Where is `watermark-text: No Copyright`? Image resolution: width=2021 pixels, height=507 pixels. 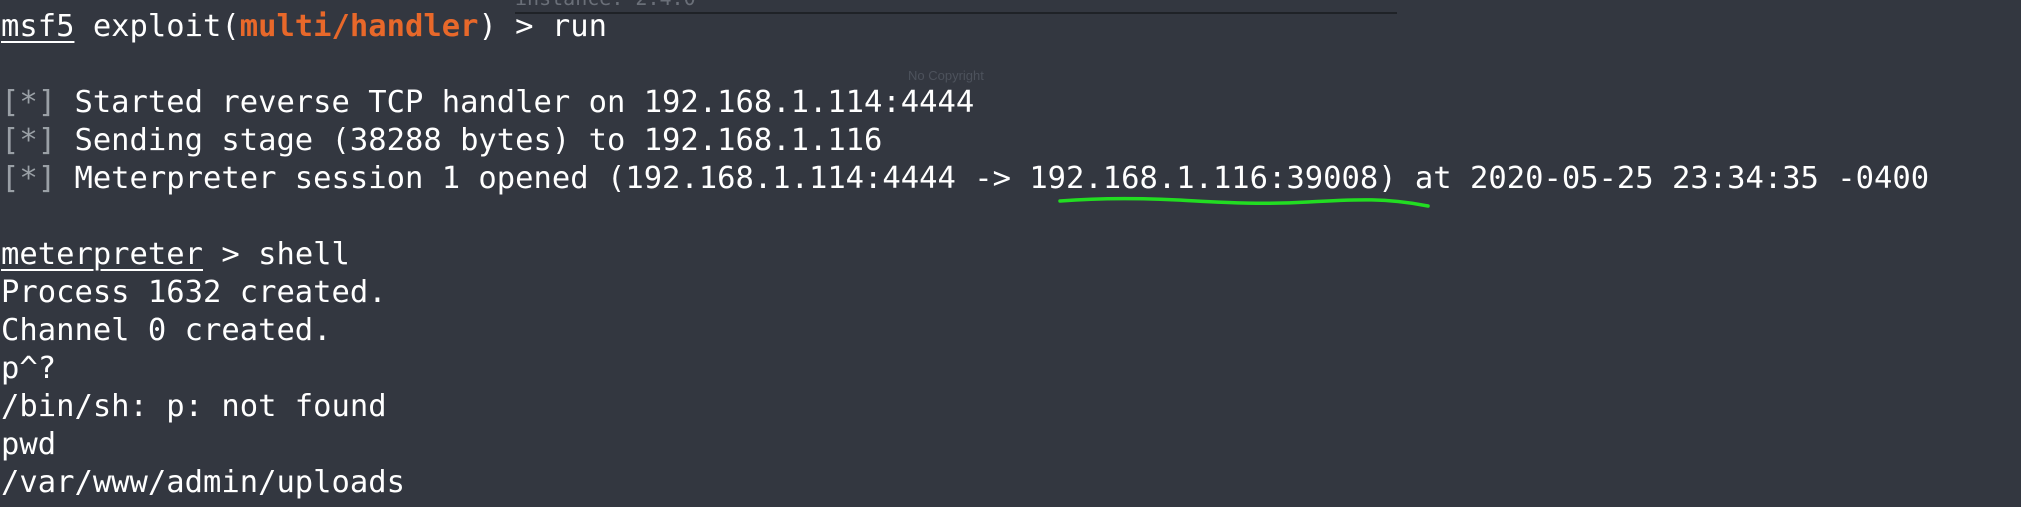
watermark-text: No Copyright is located at coordinates (946, 75).